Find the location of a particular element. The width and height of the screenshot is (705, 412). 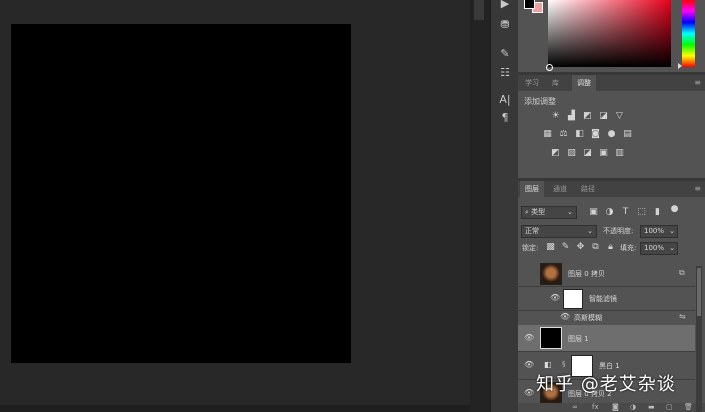

fx-icon: fx is located at coordinates (595, 407).